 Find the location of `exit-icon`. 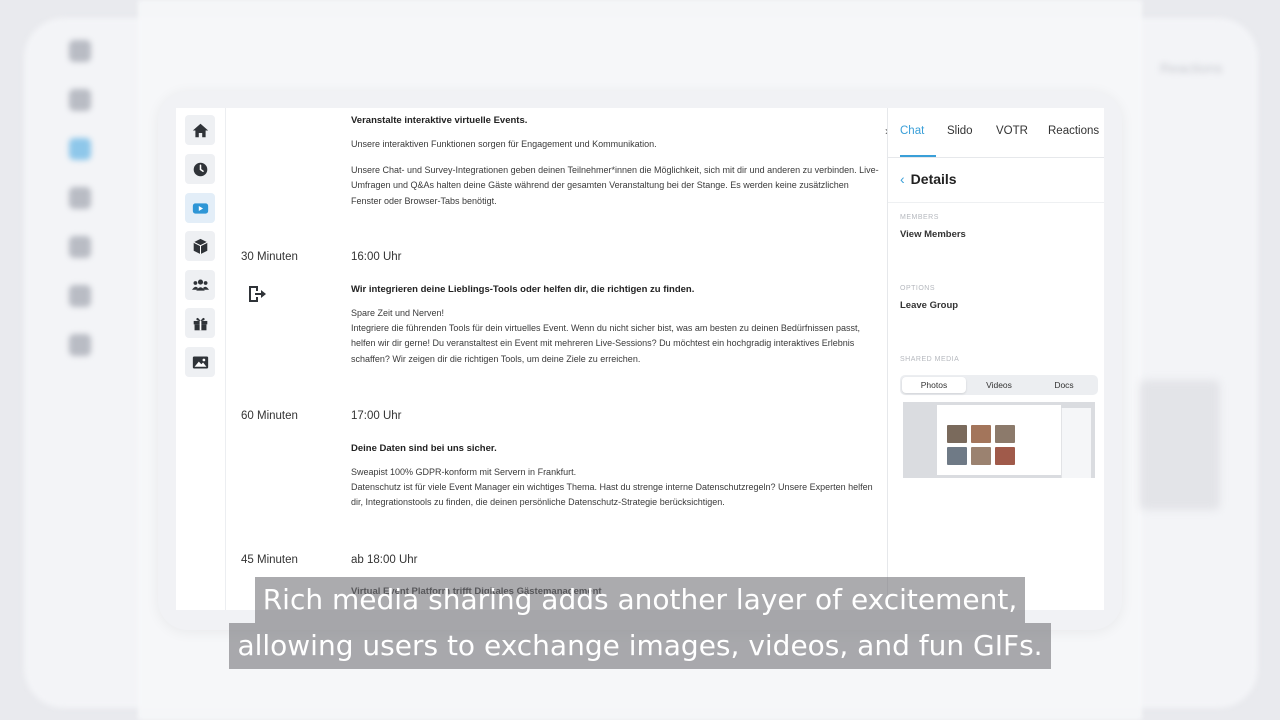

exit-icon is located at coordinates (257, 294).